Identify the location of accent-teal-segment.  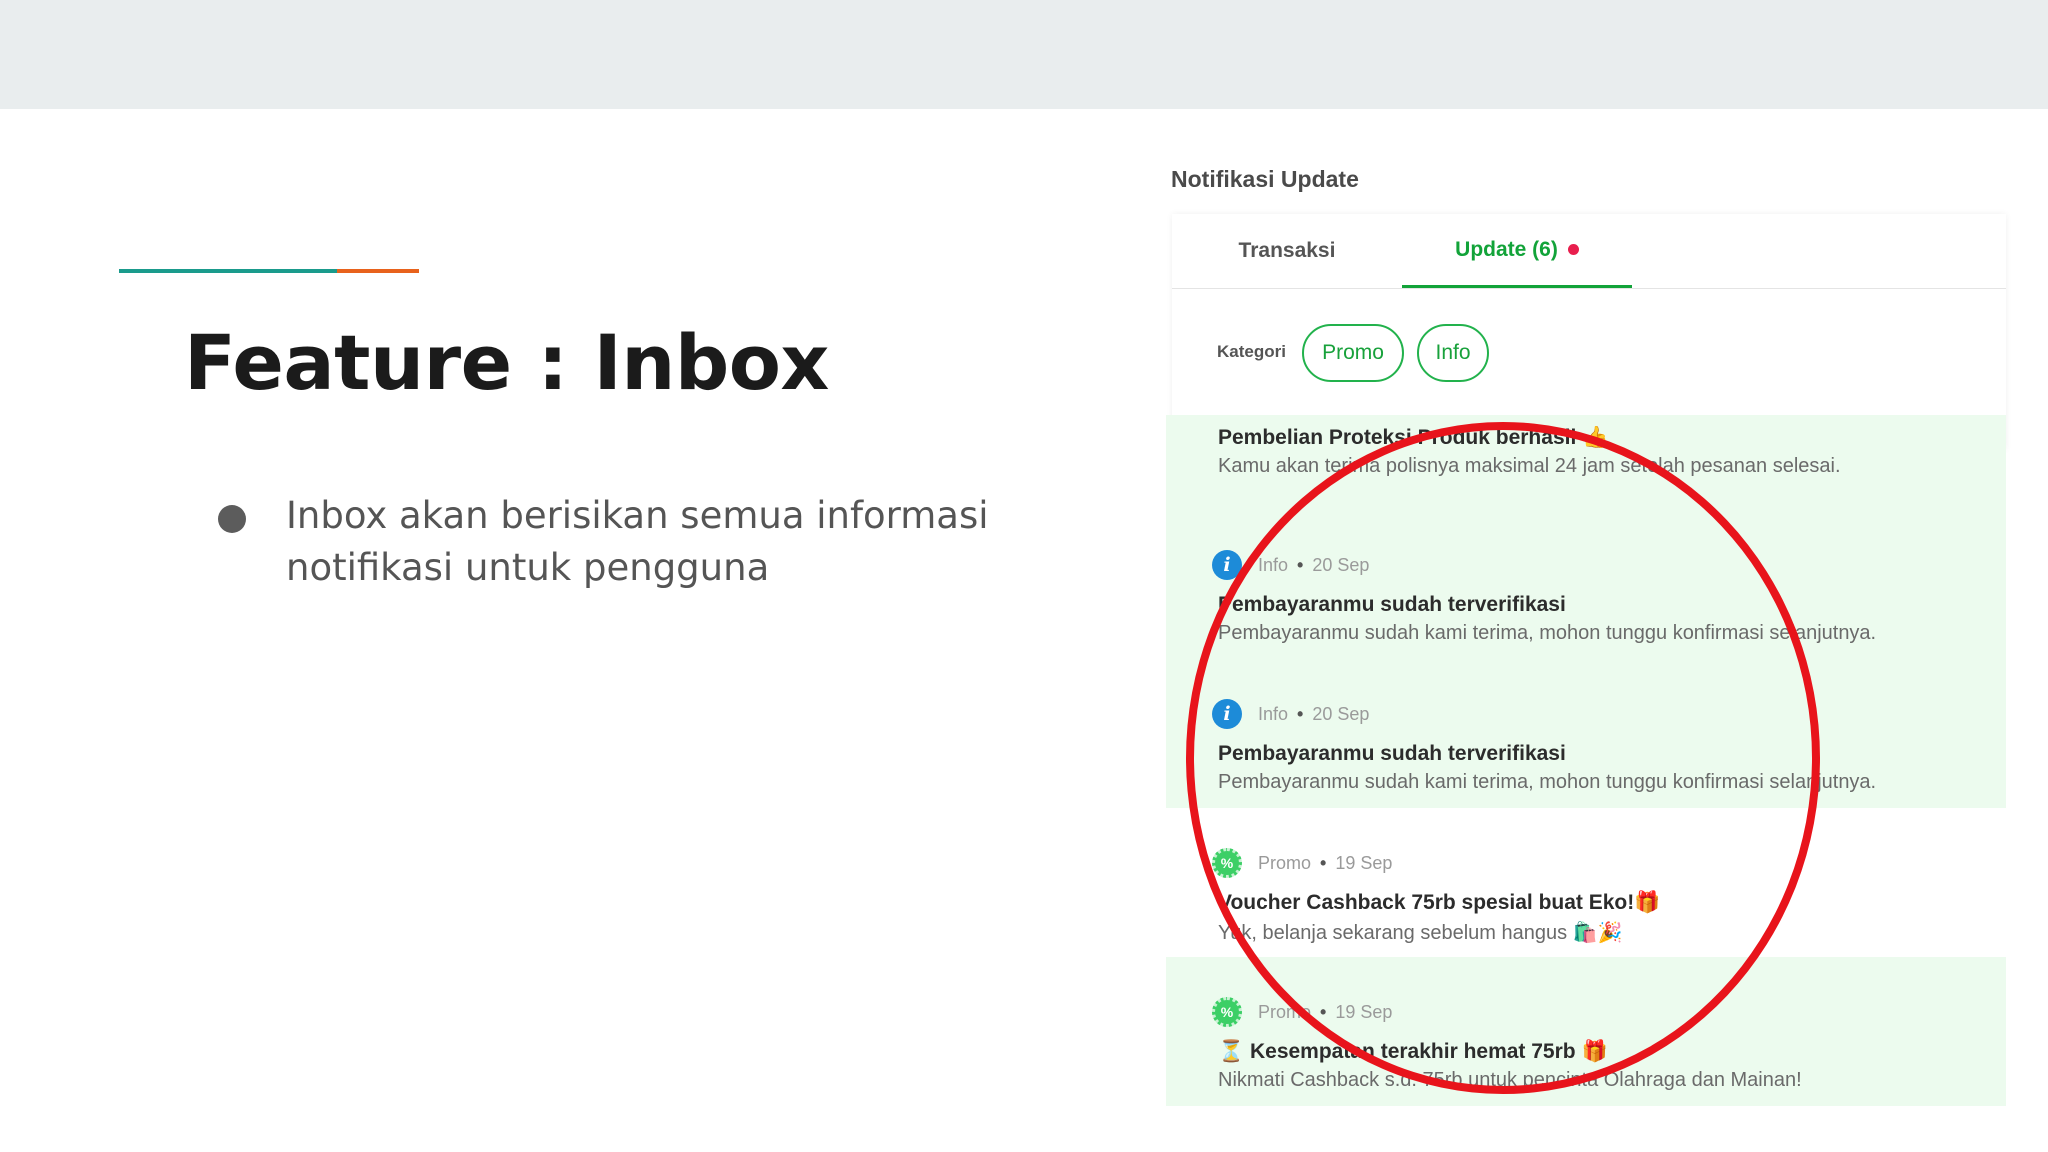
(228, 271).